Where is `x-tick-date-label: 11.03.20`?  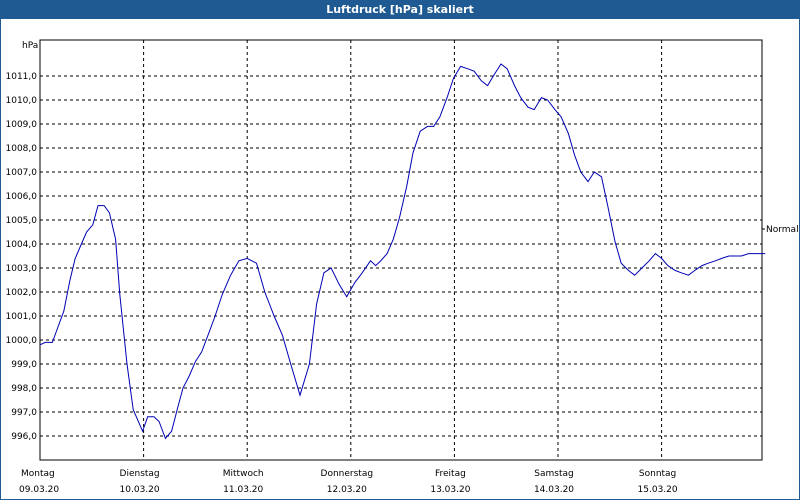 x-tick-date-label: 11.03.20 is located at coordinates (243, 490).